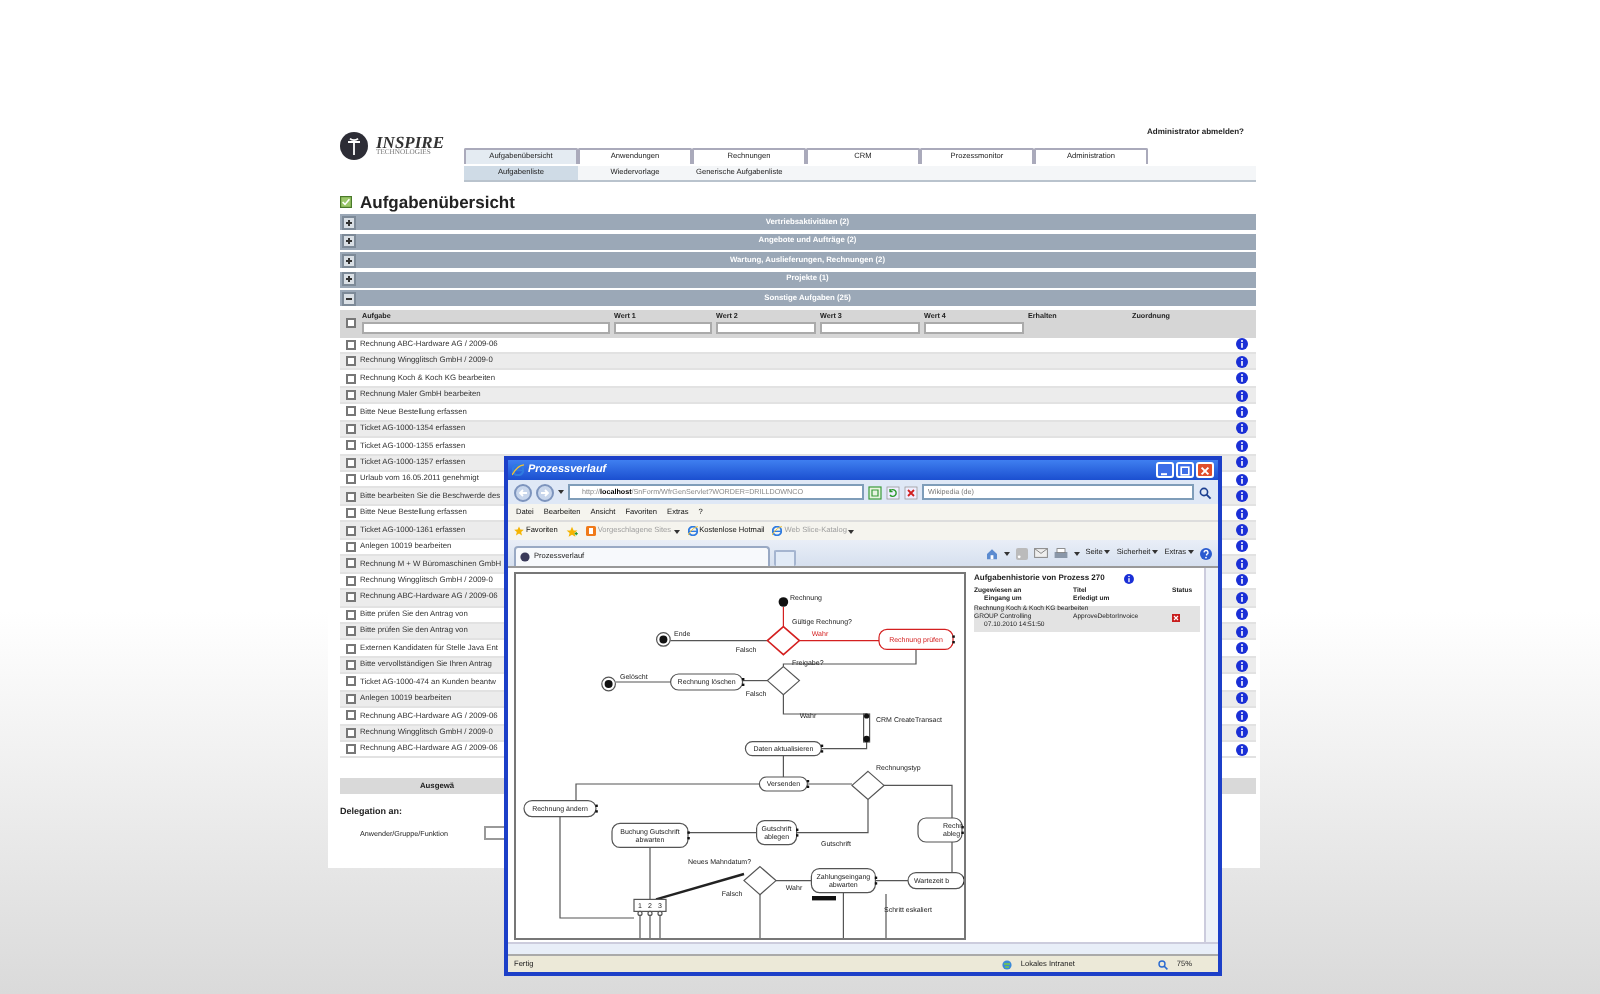 The height and width of the screenshot is (994, 1600). What do you see at coordinates (350, 323) in the screenshot?
I see `select-all-checkbox` at bounding box center [350, 323].